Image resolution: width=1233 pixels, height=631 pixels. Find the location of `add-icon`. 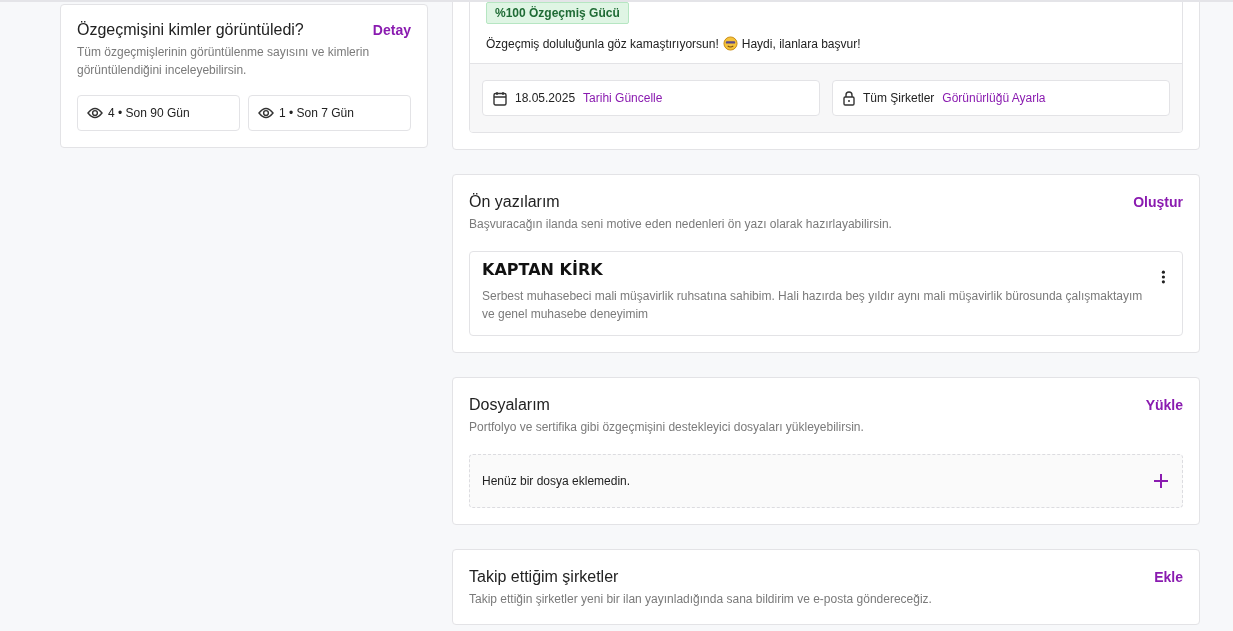

add-icon is located at coordinates (1161, 481).